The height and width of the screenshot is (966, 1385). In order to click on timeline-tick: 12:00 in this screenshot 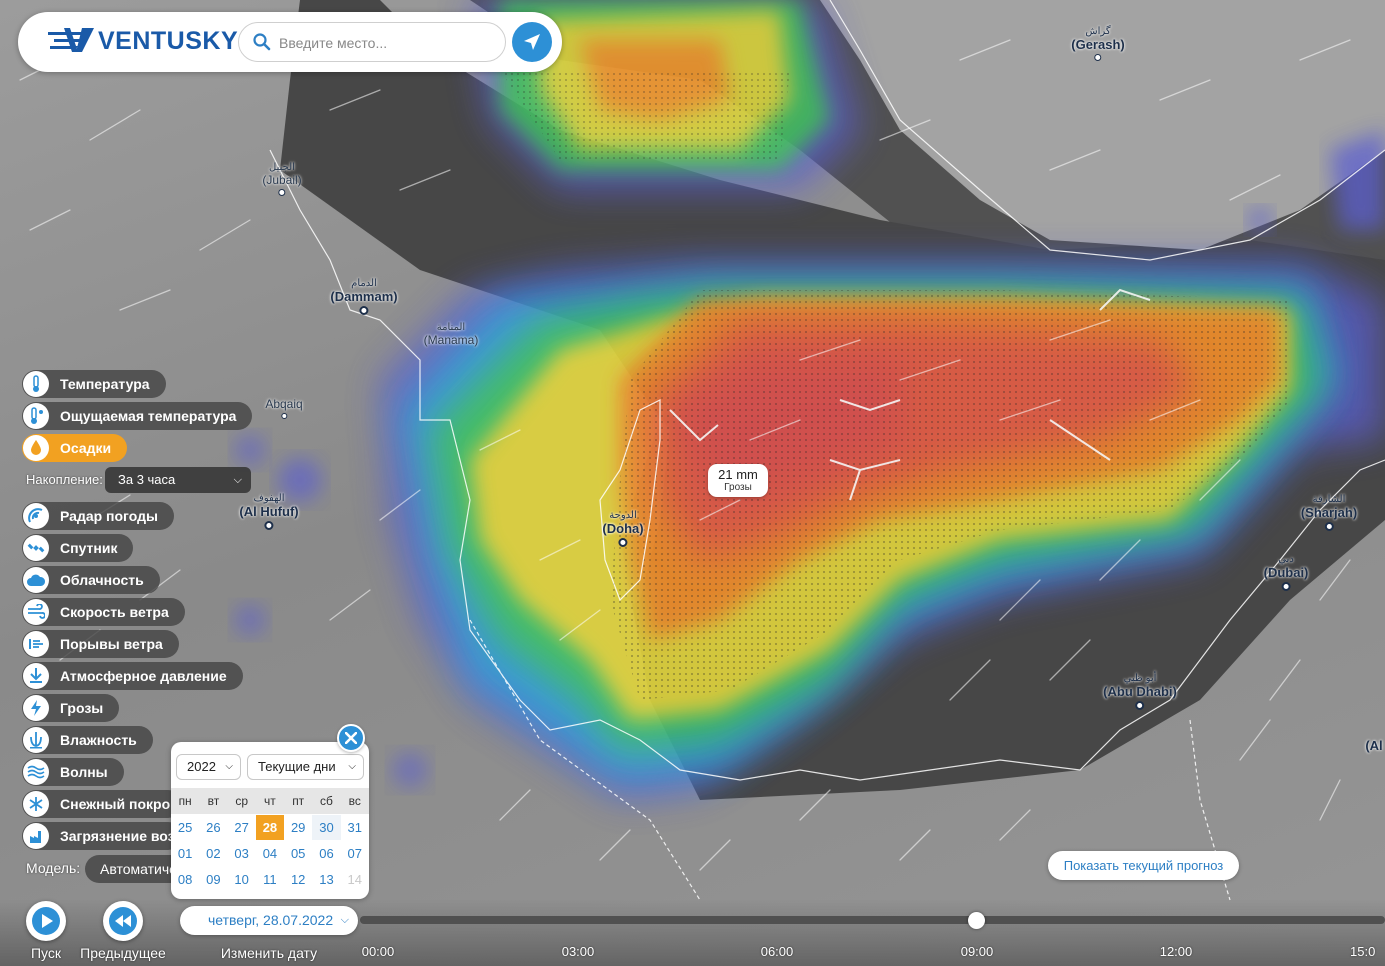, I will do `click(1176, 951)`.